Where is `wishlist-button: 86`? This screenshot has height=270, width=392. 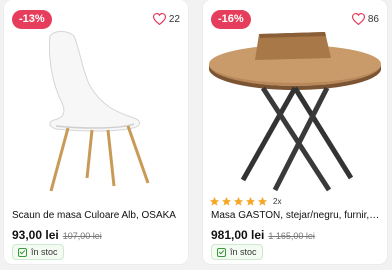
wishlist-button: 86 is located at coordinates (365, 19).